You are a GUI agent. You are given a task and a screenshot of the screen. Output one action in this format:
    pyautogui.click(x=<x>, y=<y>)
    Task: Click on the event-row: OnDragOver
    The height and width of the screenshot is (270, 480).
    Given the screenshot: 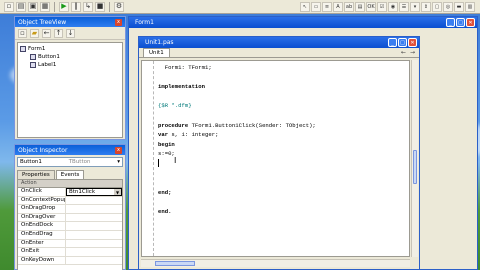 What is the action you would take?
    pyautogui.click(x=70, y=218)
    